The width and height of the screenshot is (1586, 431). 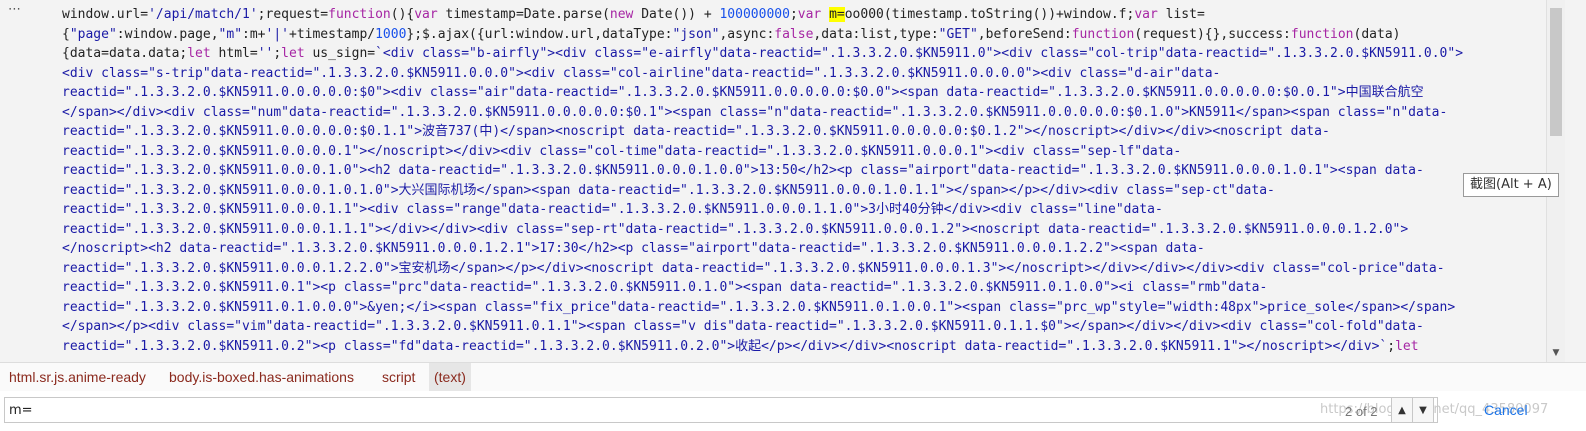 I want to click on code-token: "page", so click(x=93, y=34).